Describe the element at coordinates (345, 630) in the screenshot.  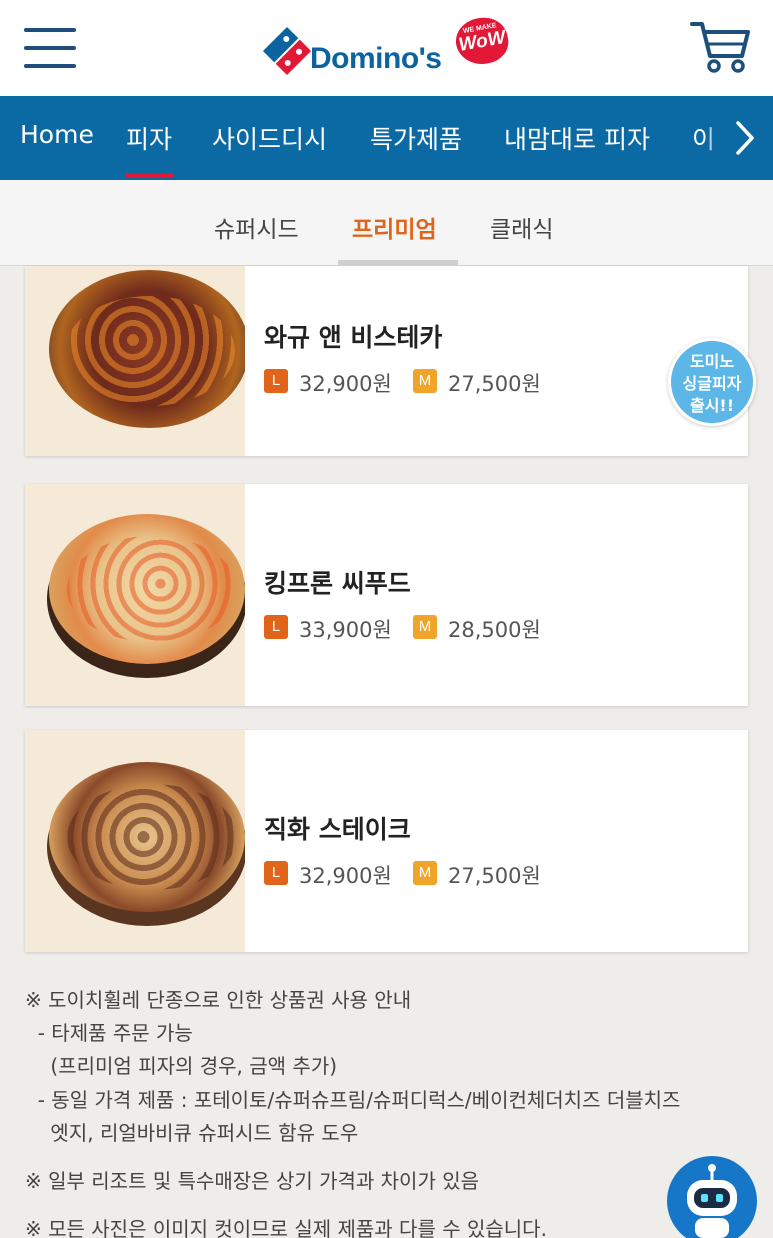
I see `price-large: 33,900원` at that location.